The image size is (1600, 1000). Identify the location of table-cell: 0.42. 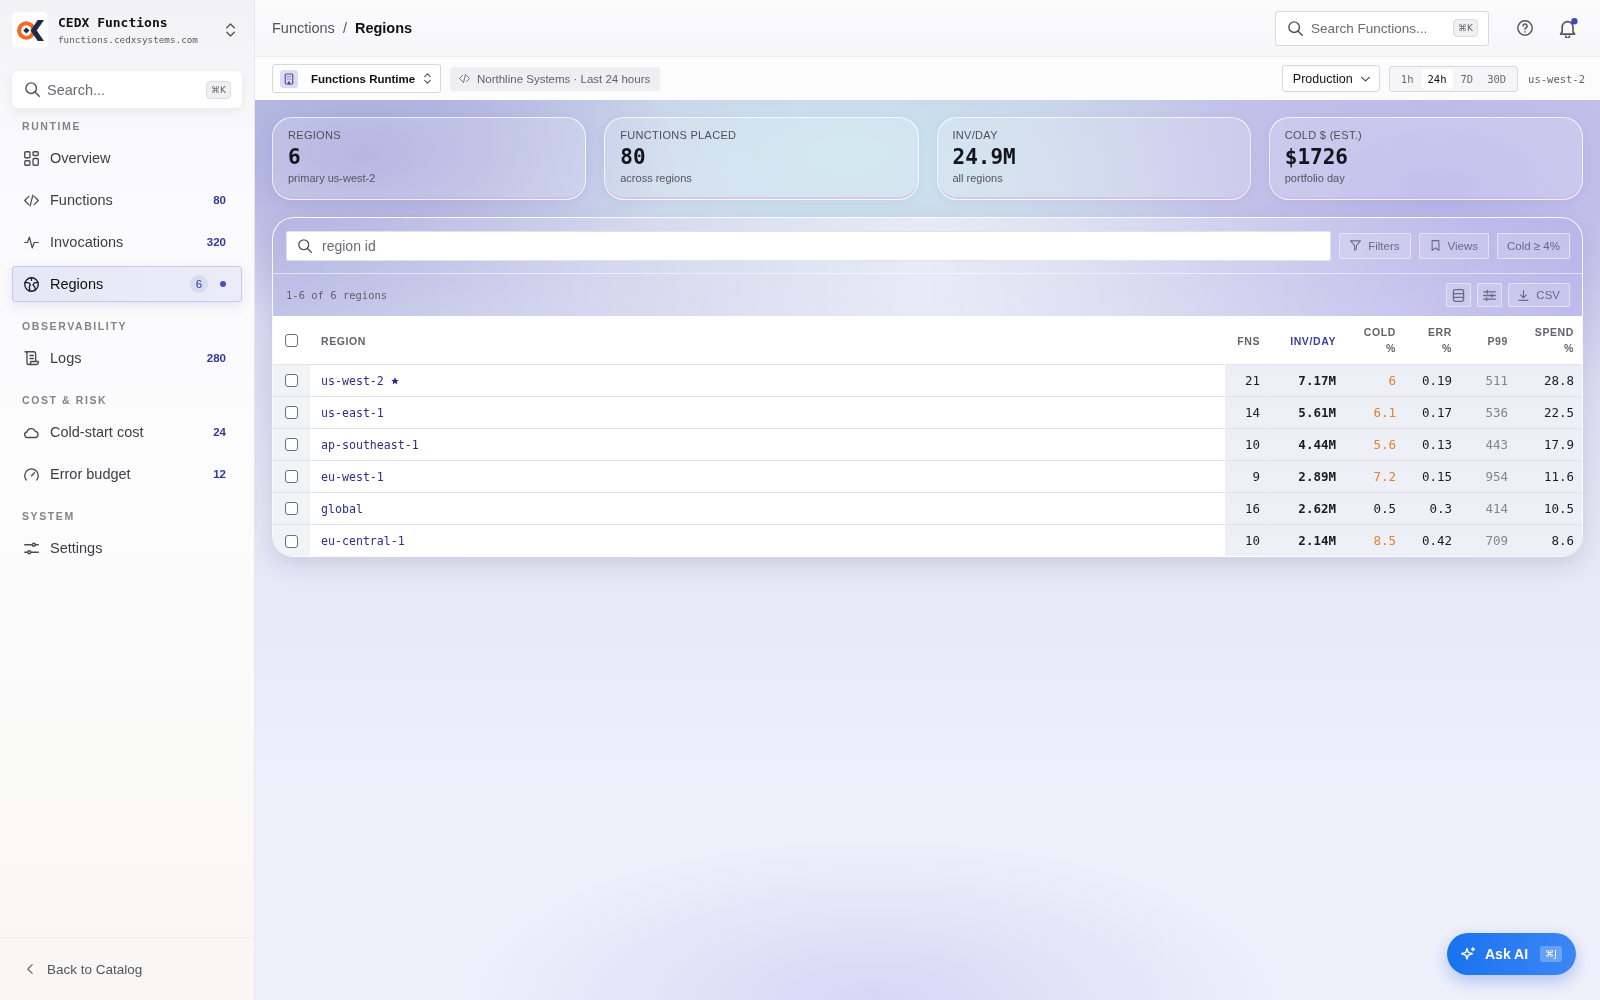
(1436, 540).